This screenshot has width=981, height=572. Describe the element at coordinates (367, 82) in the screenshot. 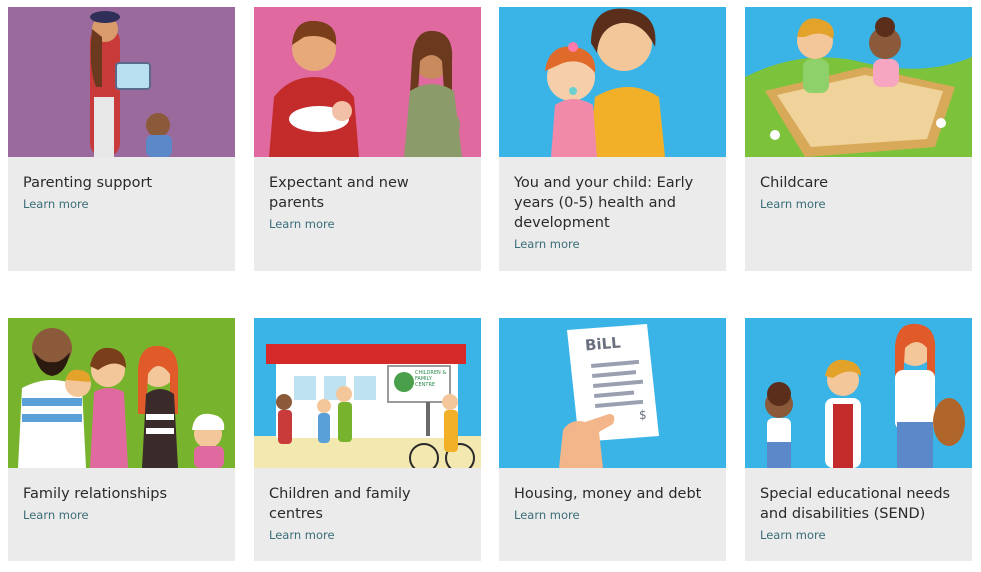

I see `father-with-baby-illustration` at that location.